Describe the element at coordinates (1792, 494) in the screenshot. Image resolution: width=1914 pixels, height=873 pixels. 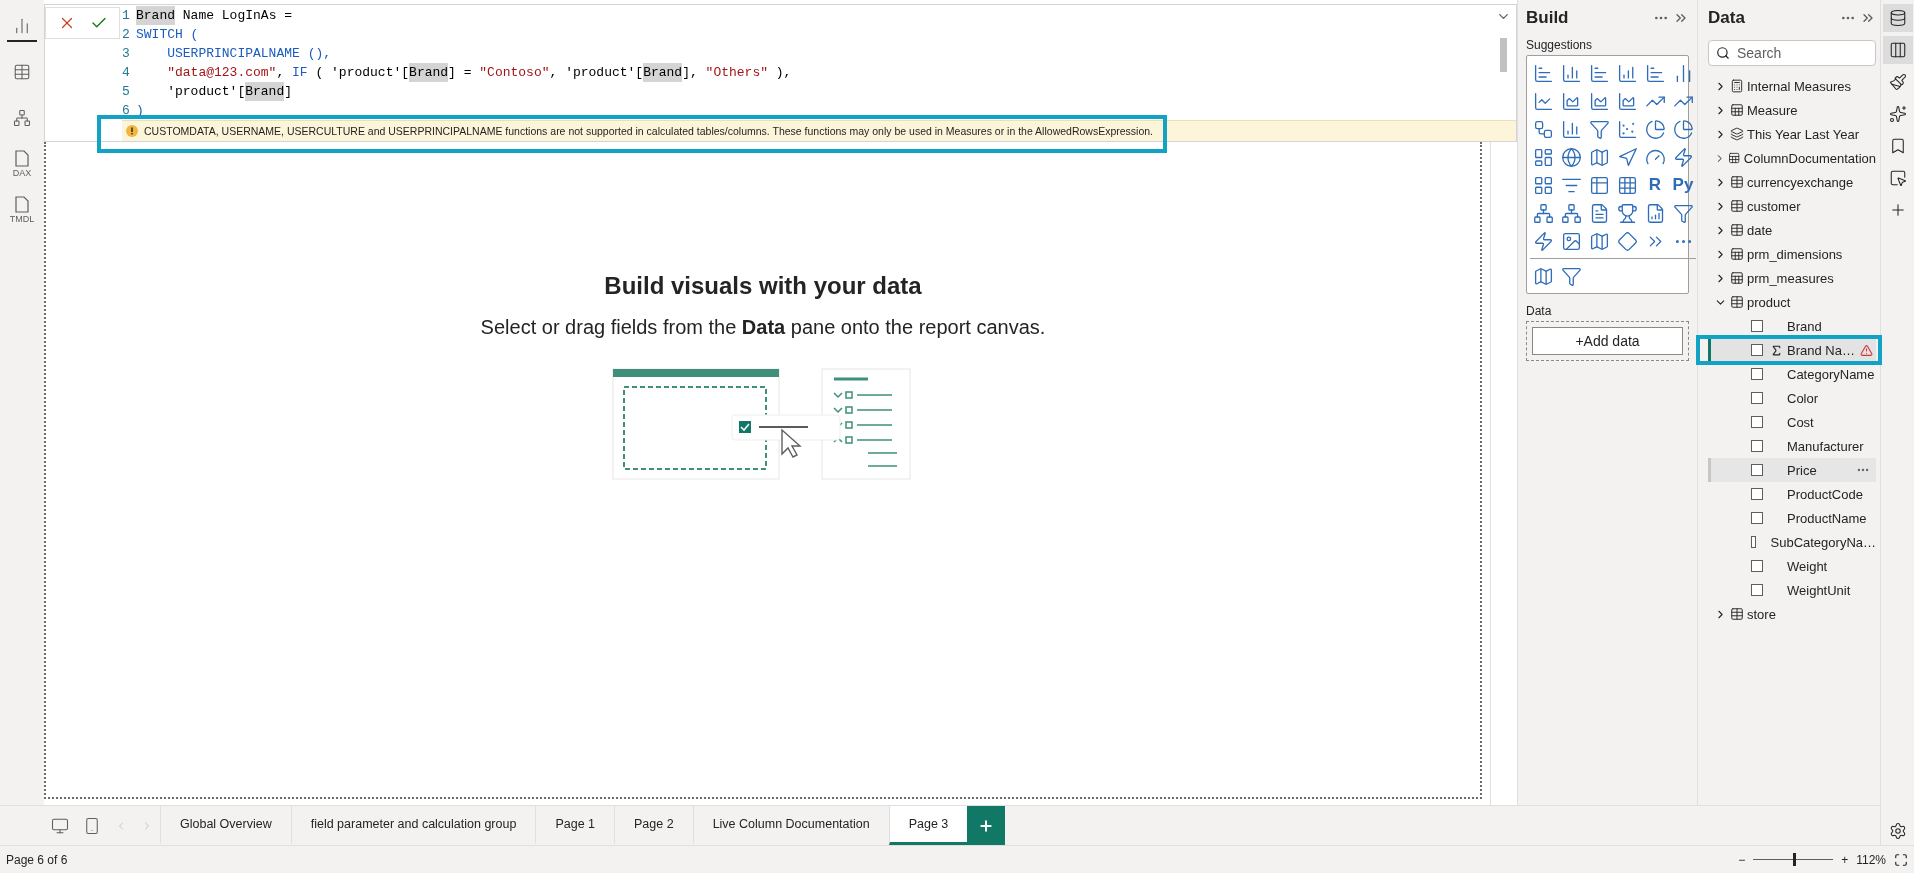
I see `field-item: ProductCode` at that location.